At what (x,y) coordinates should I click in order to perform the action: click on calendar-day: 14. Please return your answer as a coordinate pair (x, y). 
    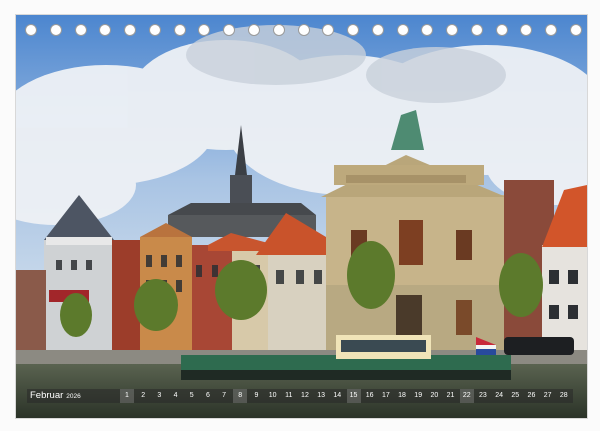
    Looking at the image, I should click on (337, 395).